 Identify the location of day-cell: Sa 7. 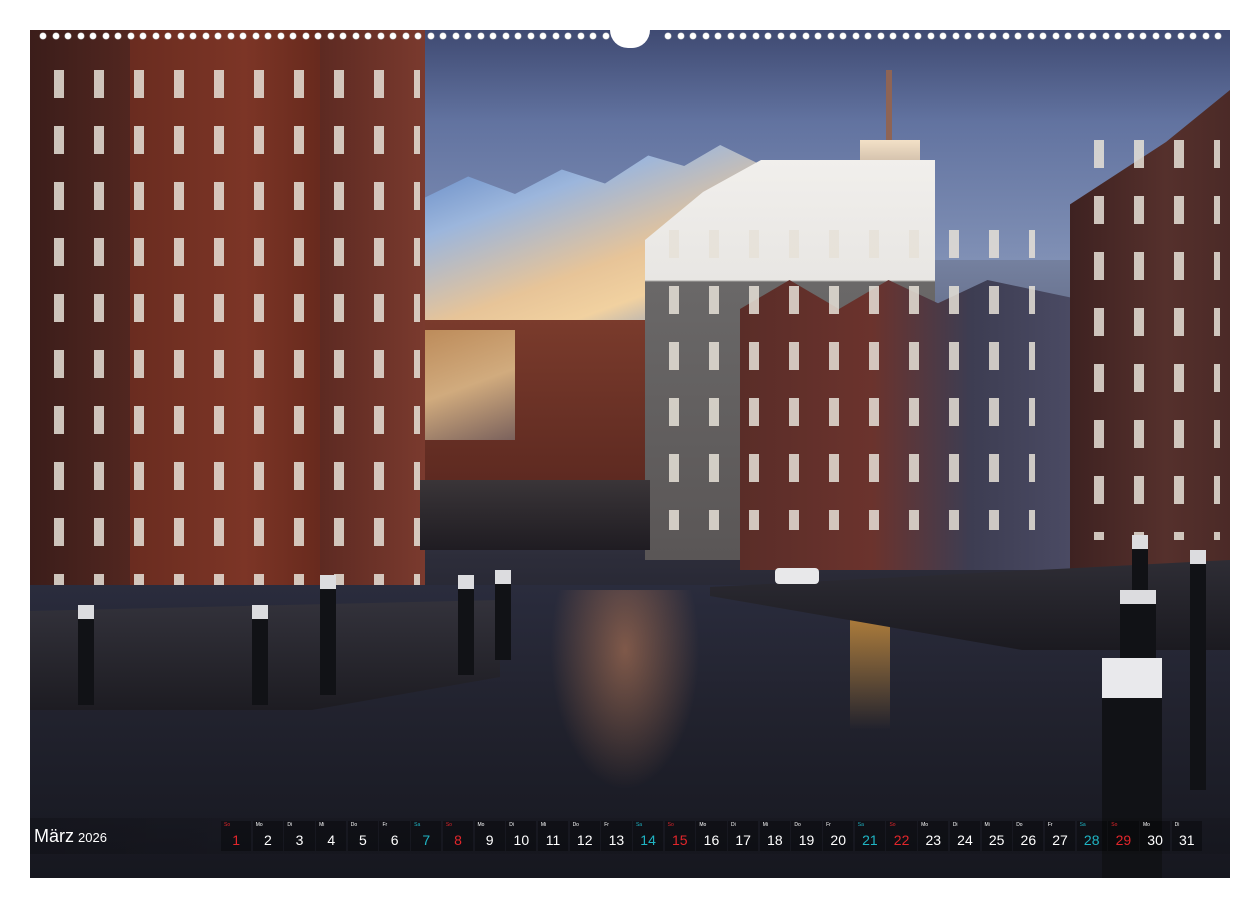
(426, 836).